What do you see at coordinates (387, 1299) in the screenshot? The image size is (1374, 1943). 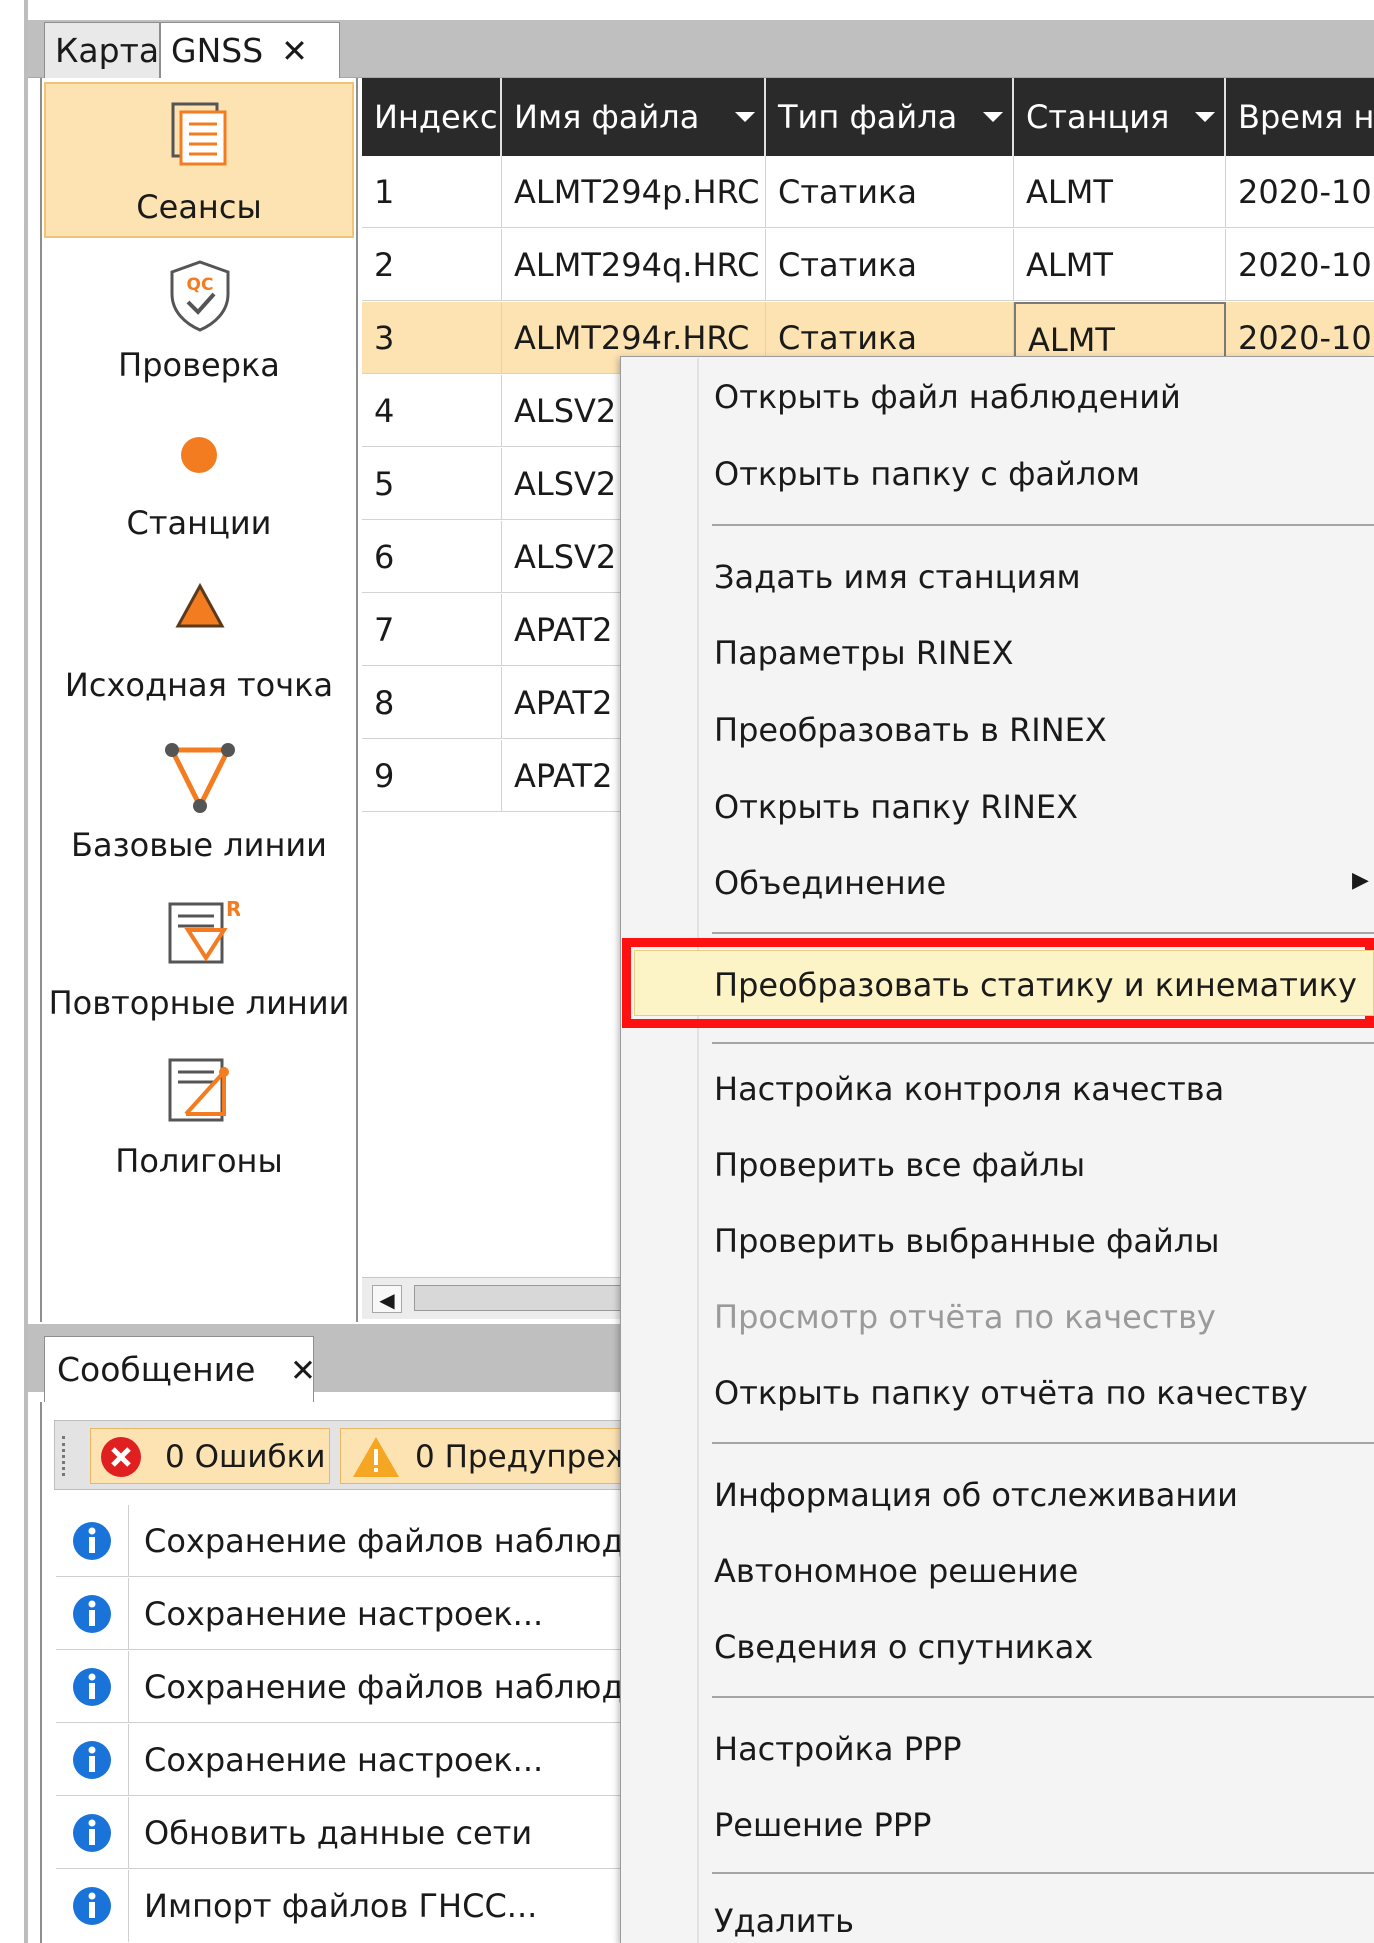 I see `scroll-left-arrow-icon: ◀` at bounding box center [387, 1299].